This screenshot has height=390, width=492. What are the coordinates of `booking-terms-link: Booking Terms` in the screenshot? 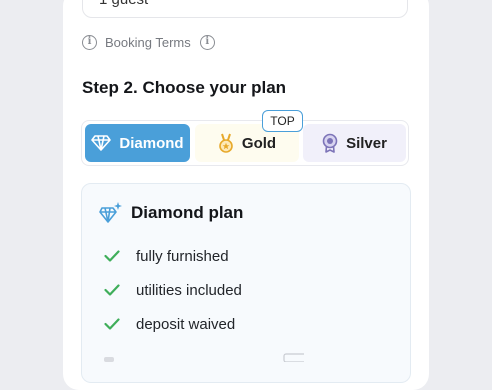 It's located at (148, 42).